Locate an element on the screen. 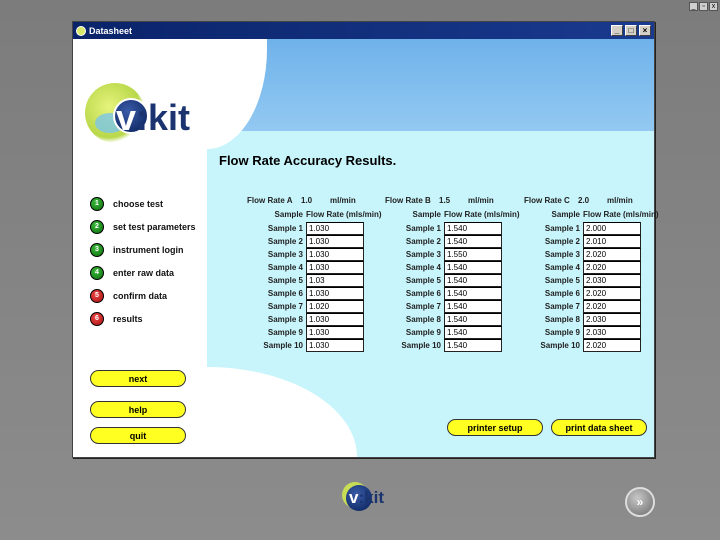 Image resolution: width=720 pixels, height=540 pixels. maximize-button: □ is located at coordinates (631, 30).